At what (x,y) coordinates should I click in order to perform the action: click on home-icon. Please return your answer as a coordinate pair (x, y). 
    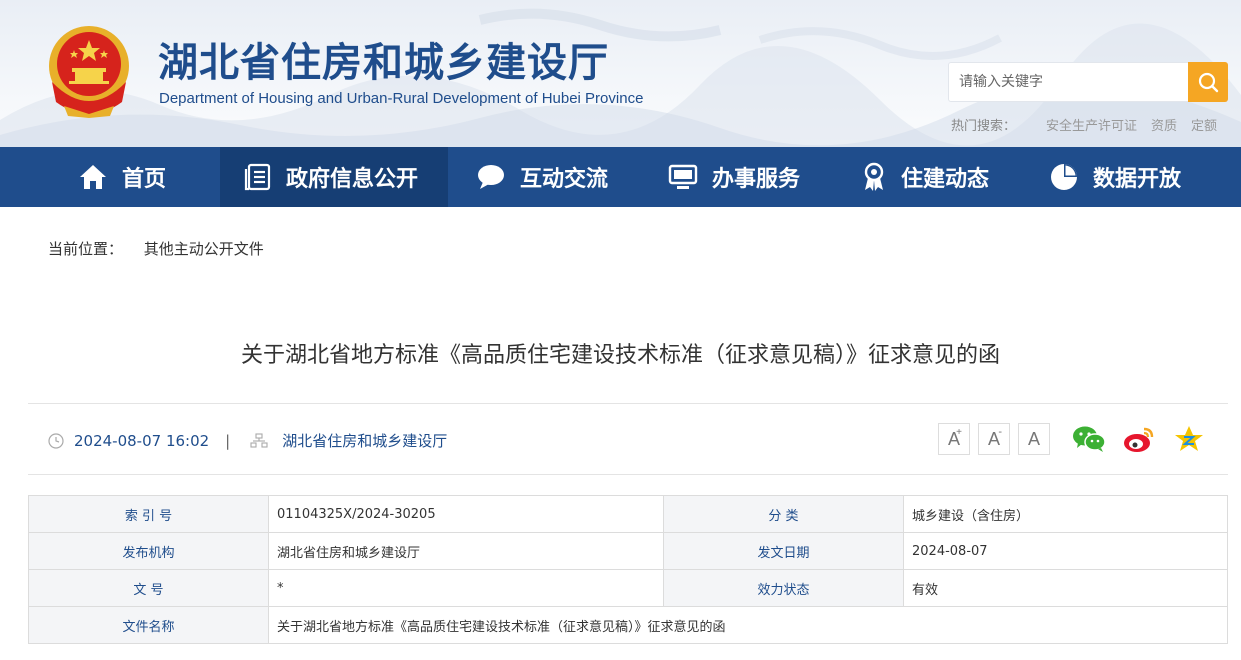
    Looking at the image, I should click on (93, 177).